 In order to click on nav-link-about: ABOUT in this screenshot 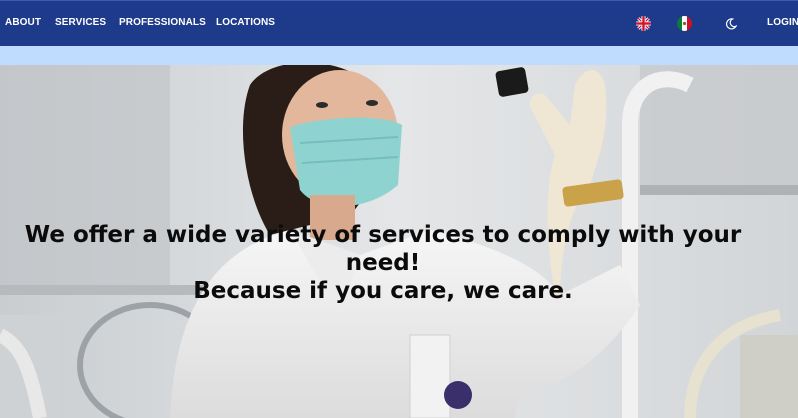, I will do `click(23, 22)`.